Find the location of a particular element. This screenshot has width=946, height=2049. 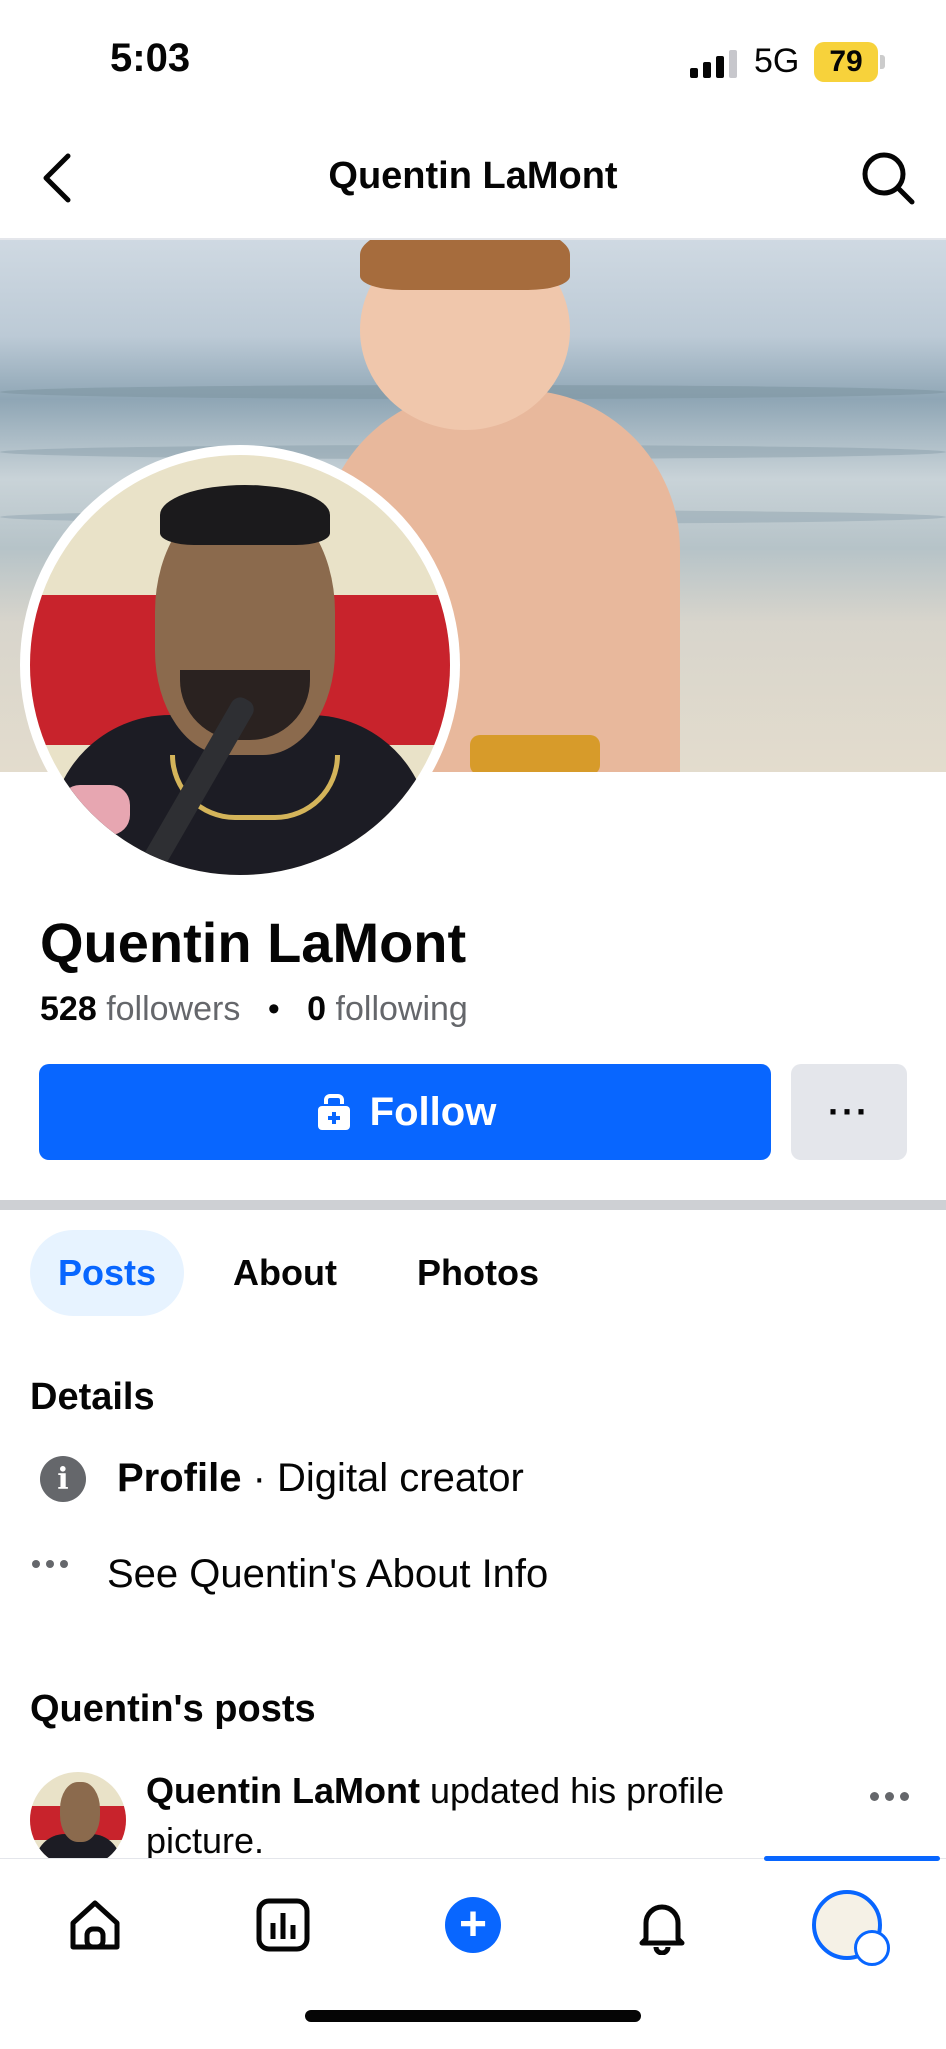

home-indicator is located at coordinates (473, 2016).